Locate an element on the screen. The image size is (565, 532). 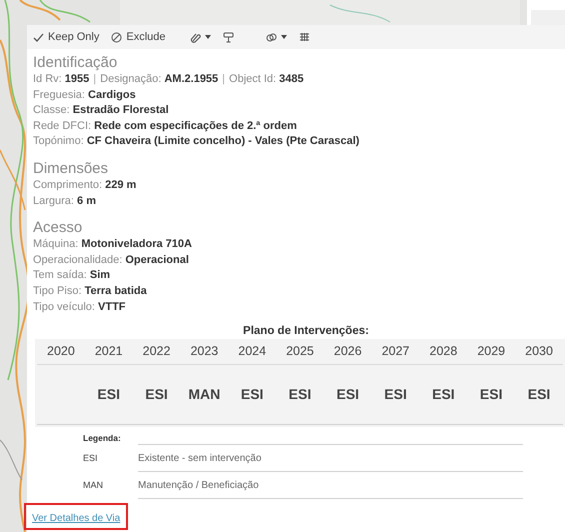
highlighter-button is located at coordinates (228, 37).